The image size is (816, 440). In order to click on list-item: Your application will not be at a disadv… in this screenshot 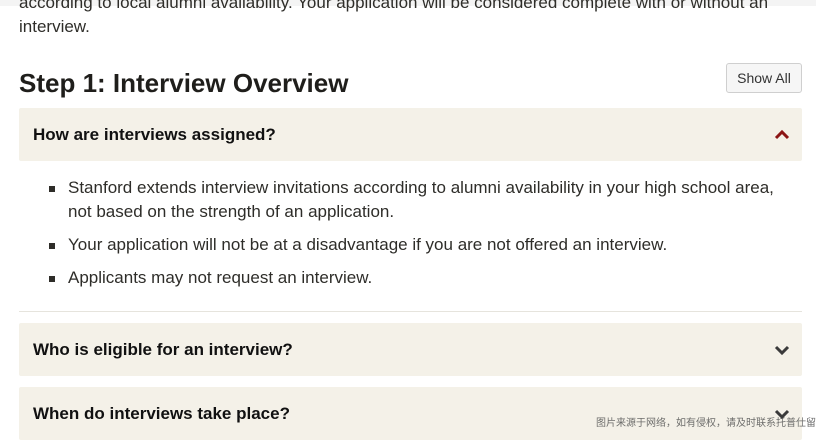, I will do `click(414, 245)`.